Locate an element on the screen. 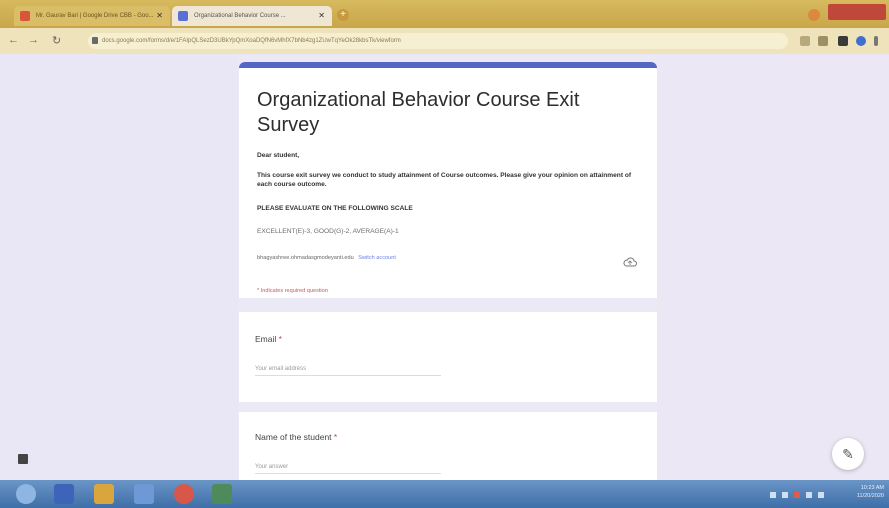  new-tab-button: + is located at coordinates (343, 15).